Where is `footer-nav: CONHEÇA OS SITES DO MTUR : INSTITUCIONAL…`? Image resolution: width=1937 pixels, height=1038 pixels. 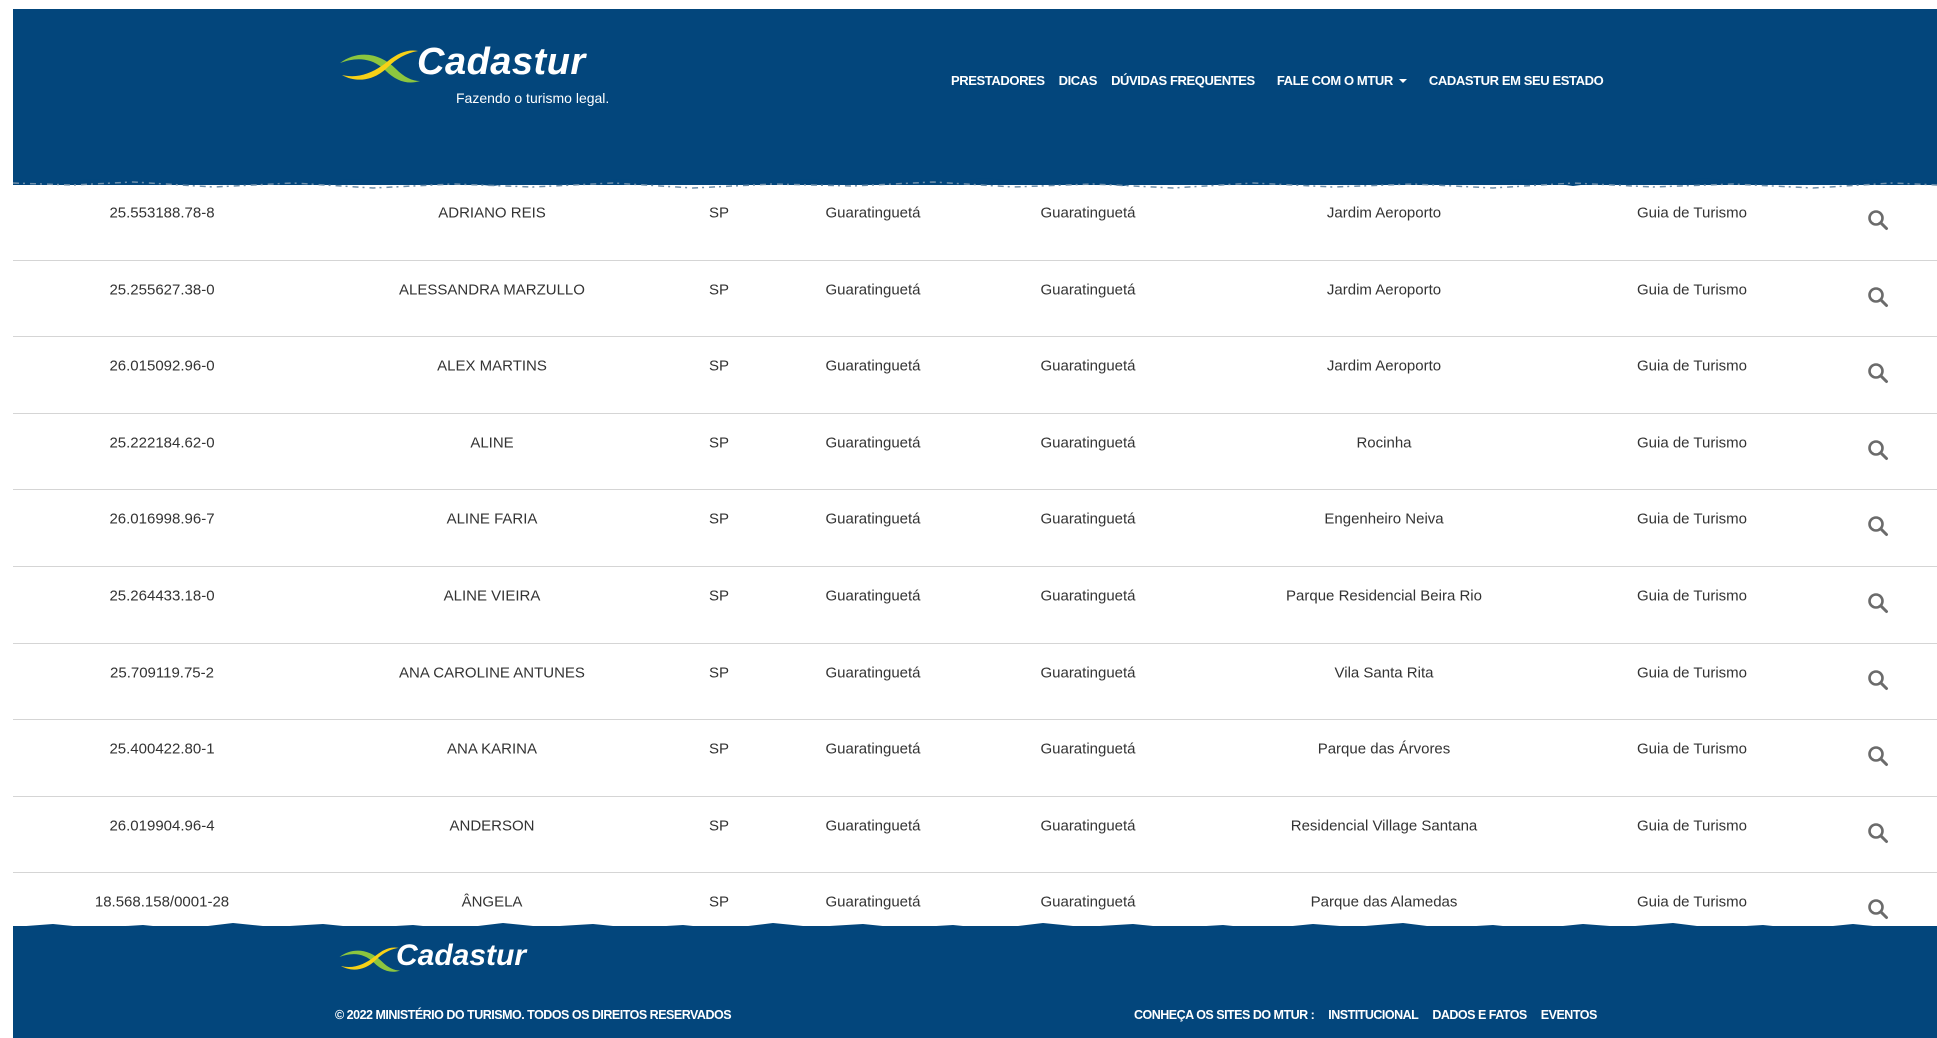
footer-nav: CONHEÇA OS SITES DO MTUR : INSTITUCIONAL… is located at coordinates (1372, 1015).